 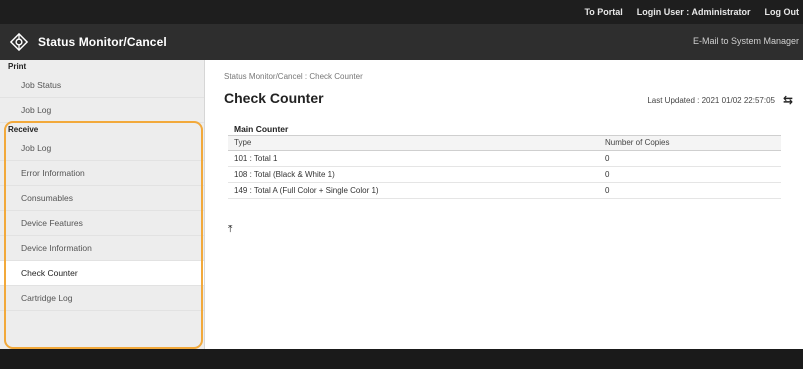 What do you see at coordinates (401, 359) in the screenshot?
I see `footer-bar` at bounding box center [401, 359].